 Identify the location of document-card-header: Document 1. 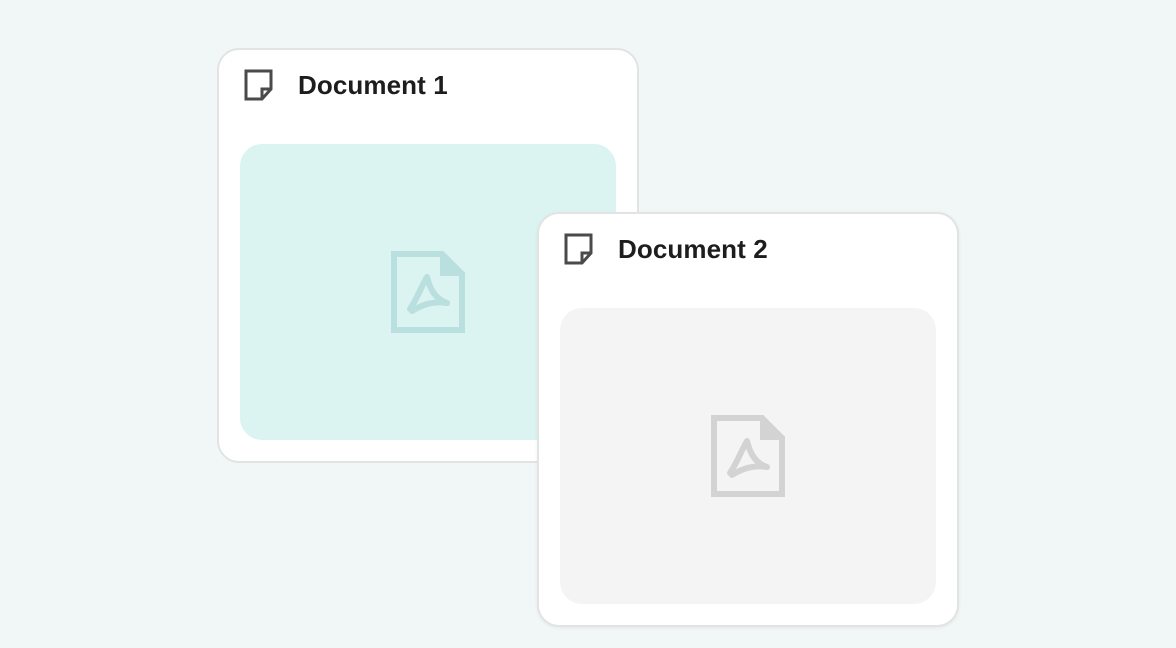
(345, 85).